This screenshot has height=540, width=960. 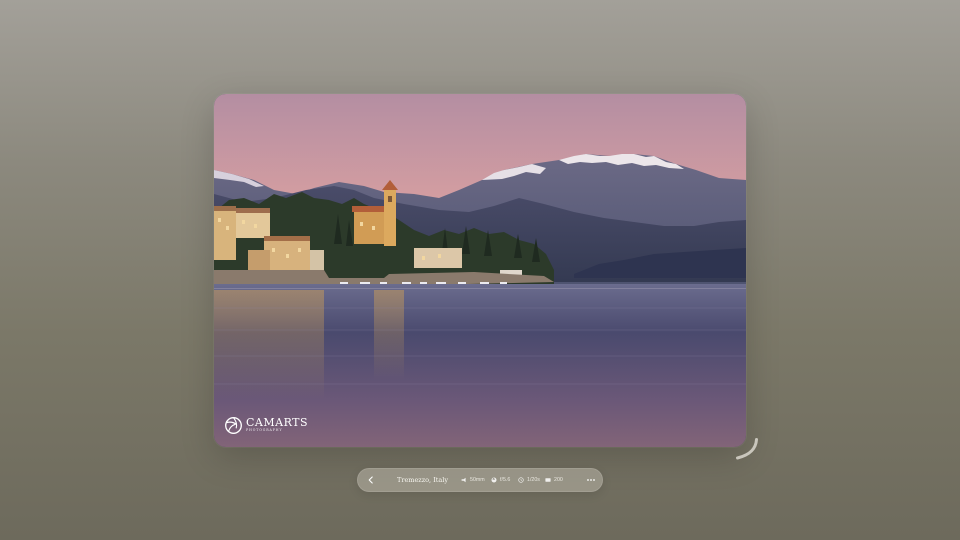 I want to click on aperture-info: f/5.6, so click(x=500, y=480).